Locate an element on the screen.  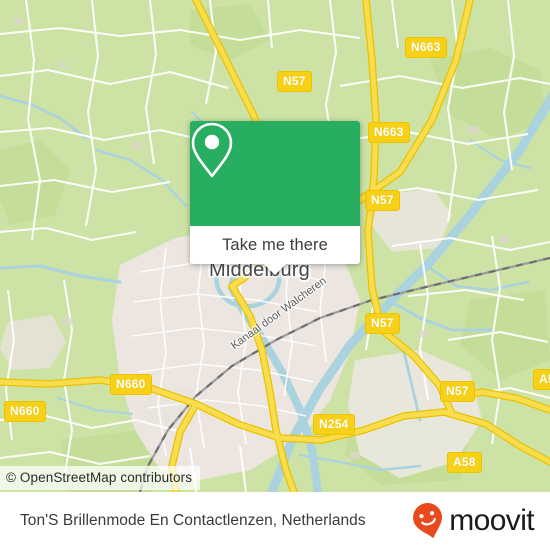
map-pin-icon is located at coordinates (212, 150).